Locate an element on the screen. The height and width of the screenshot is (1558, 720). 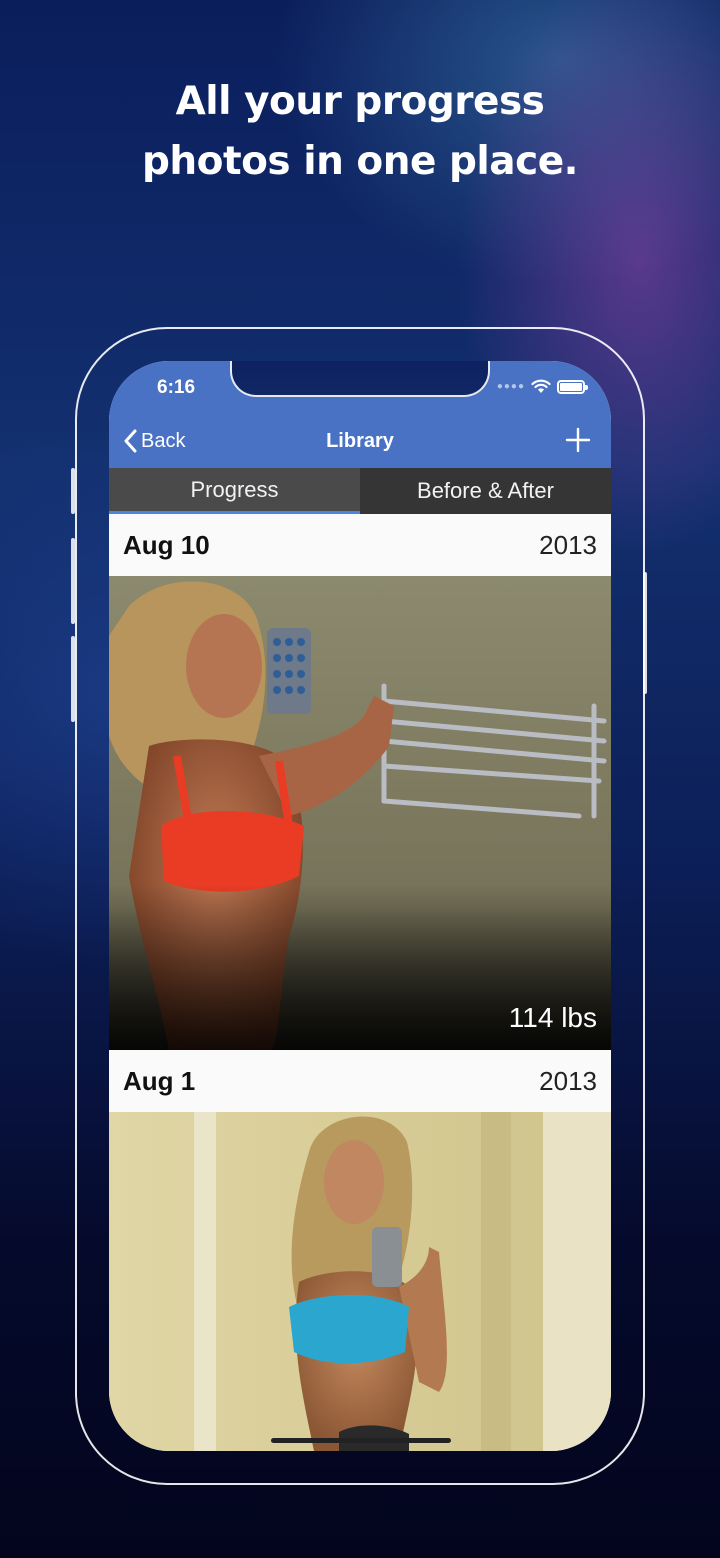
segmented-control: Progress Before & After is located at coordinates (360, 491).